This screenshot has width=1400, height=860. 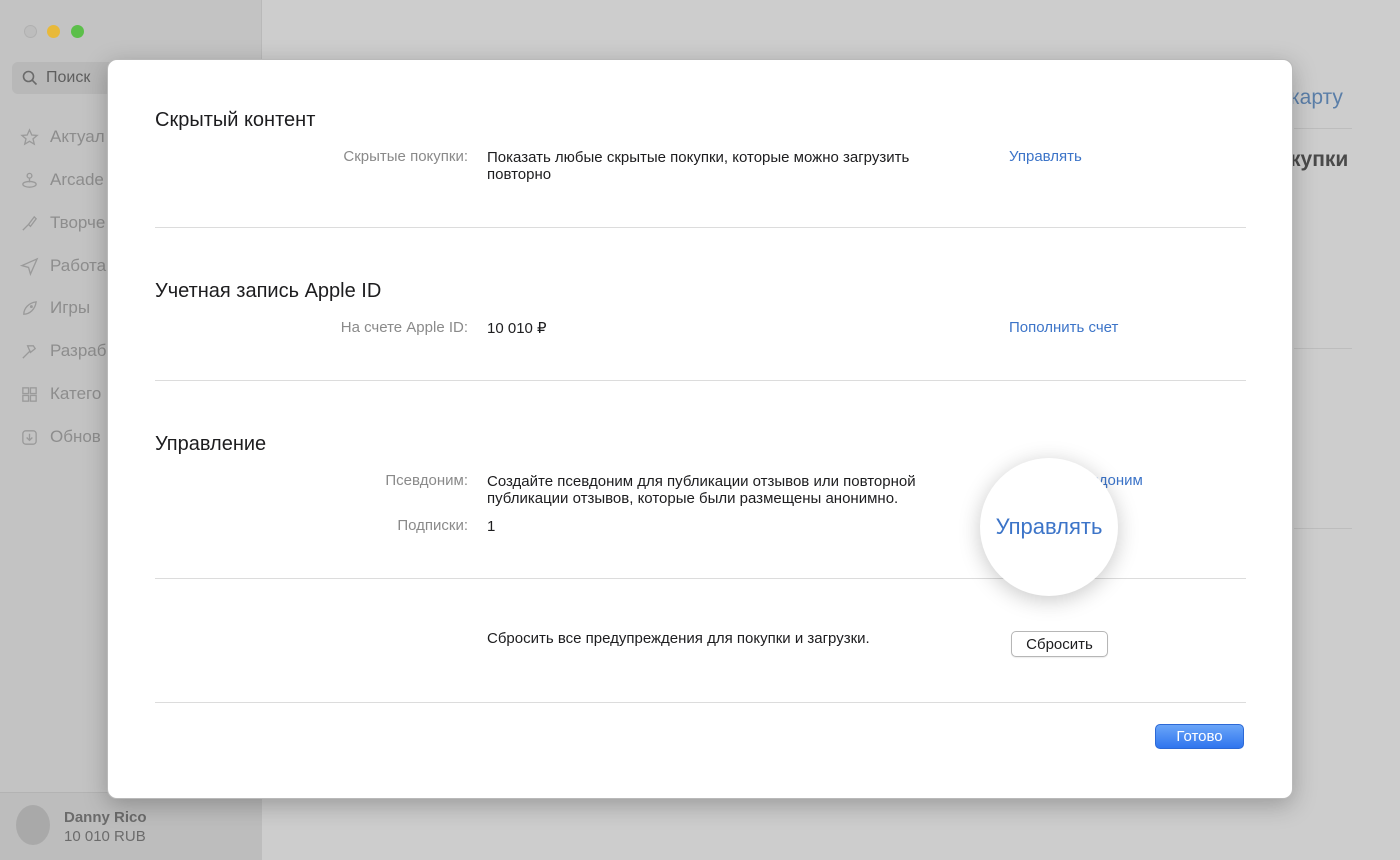 I want to click on background-card-link: карту, so click(x=1316, y=97).